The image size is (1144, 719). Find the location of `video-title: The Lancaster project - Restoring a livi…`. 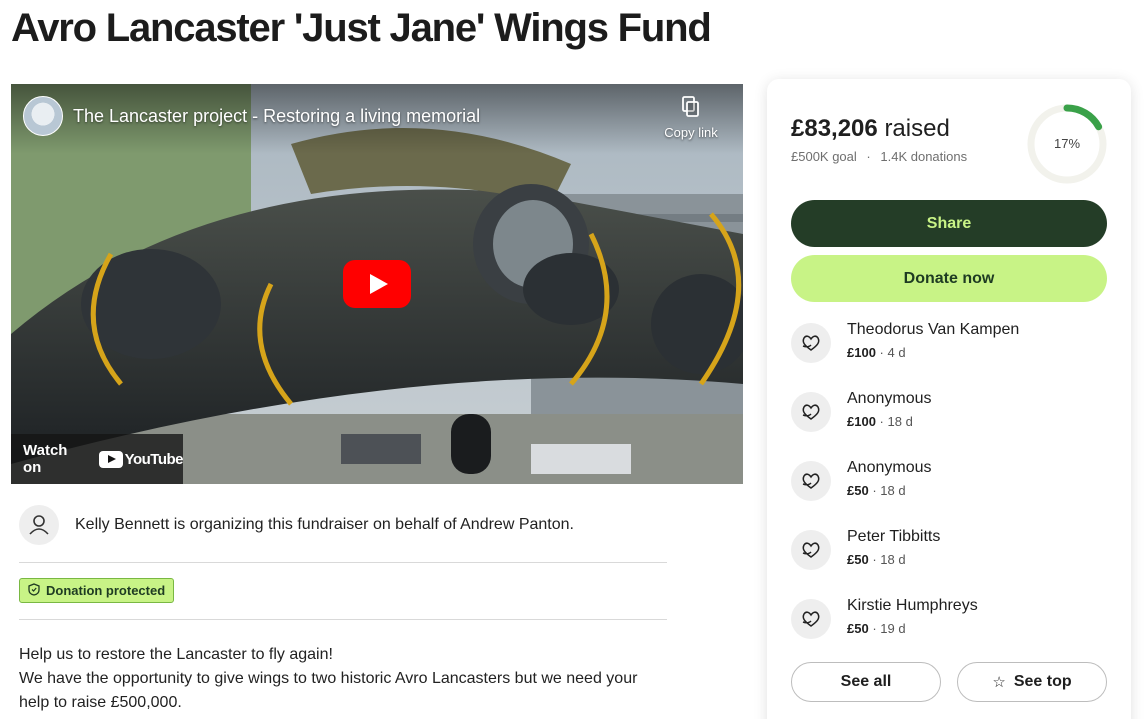

video-title: The Lancaster project - Restoring a livi… is located at coordinates (276, 116).